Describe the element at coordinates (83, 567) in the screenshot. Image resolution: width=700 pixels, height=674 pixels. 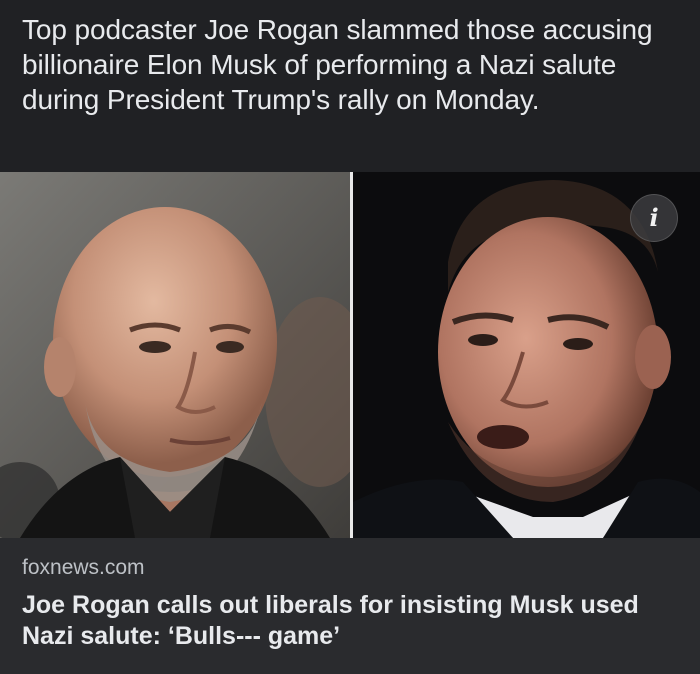
I see `source-domain: foxnews.com` at that location.